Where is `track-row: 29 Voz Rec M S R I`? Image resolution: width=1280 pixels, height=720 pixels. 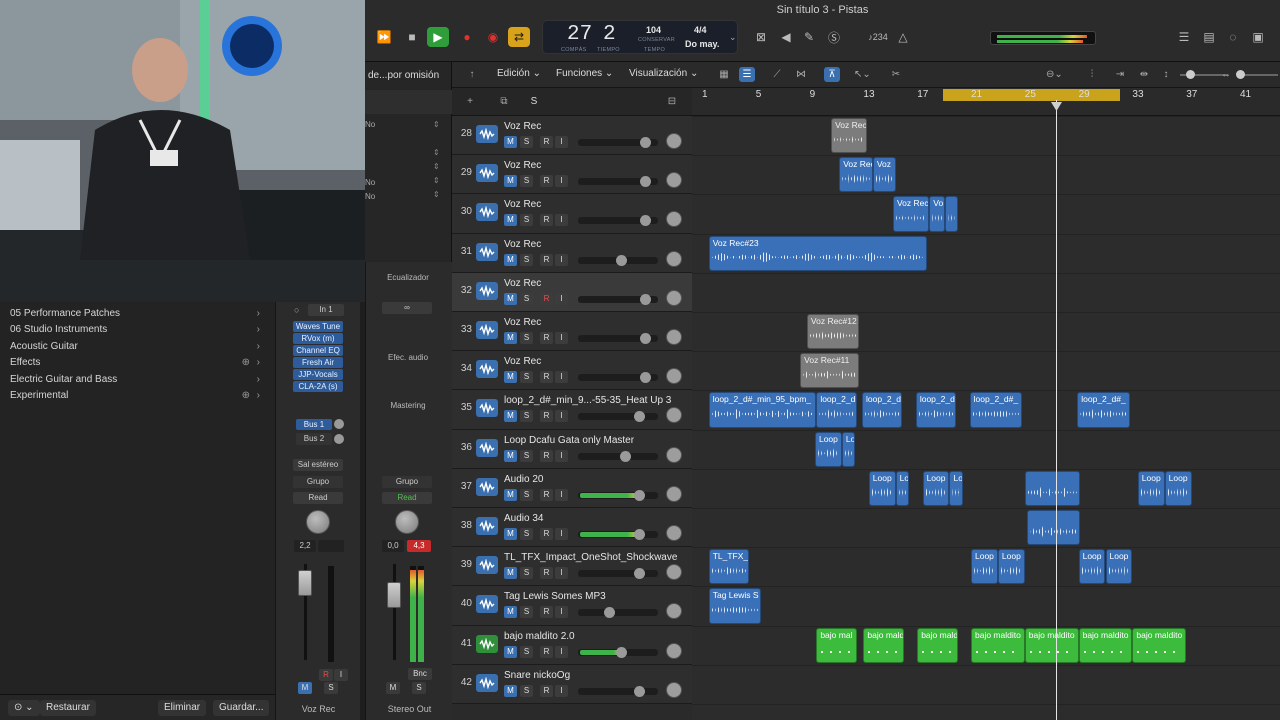
track-row: 29 Voz Rec M S R I is located at coordinates (572, 175).